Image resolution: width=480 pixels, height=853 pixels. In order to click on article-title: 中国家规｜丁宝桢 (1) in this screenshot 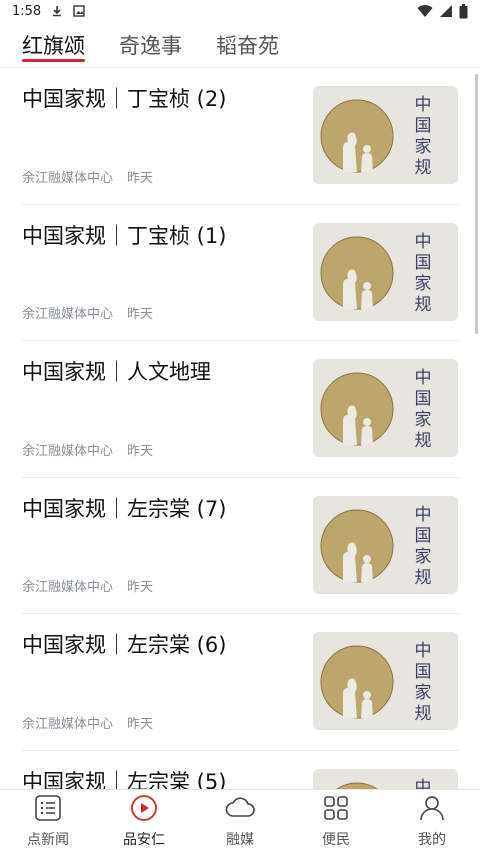, I will do `click(124, 235)`.